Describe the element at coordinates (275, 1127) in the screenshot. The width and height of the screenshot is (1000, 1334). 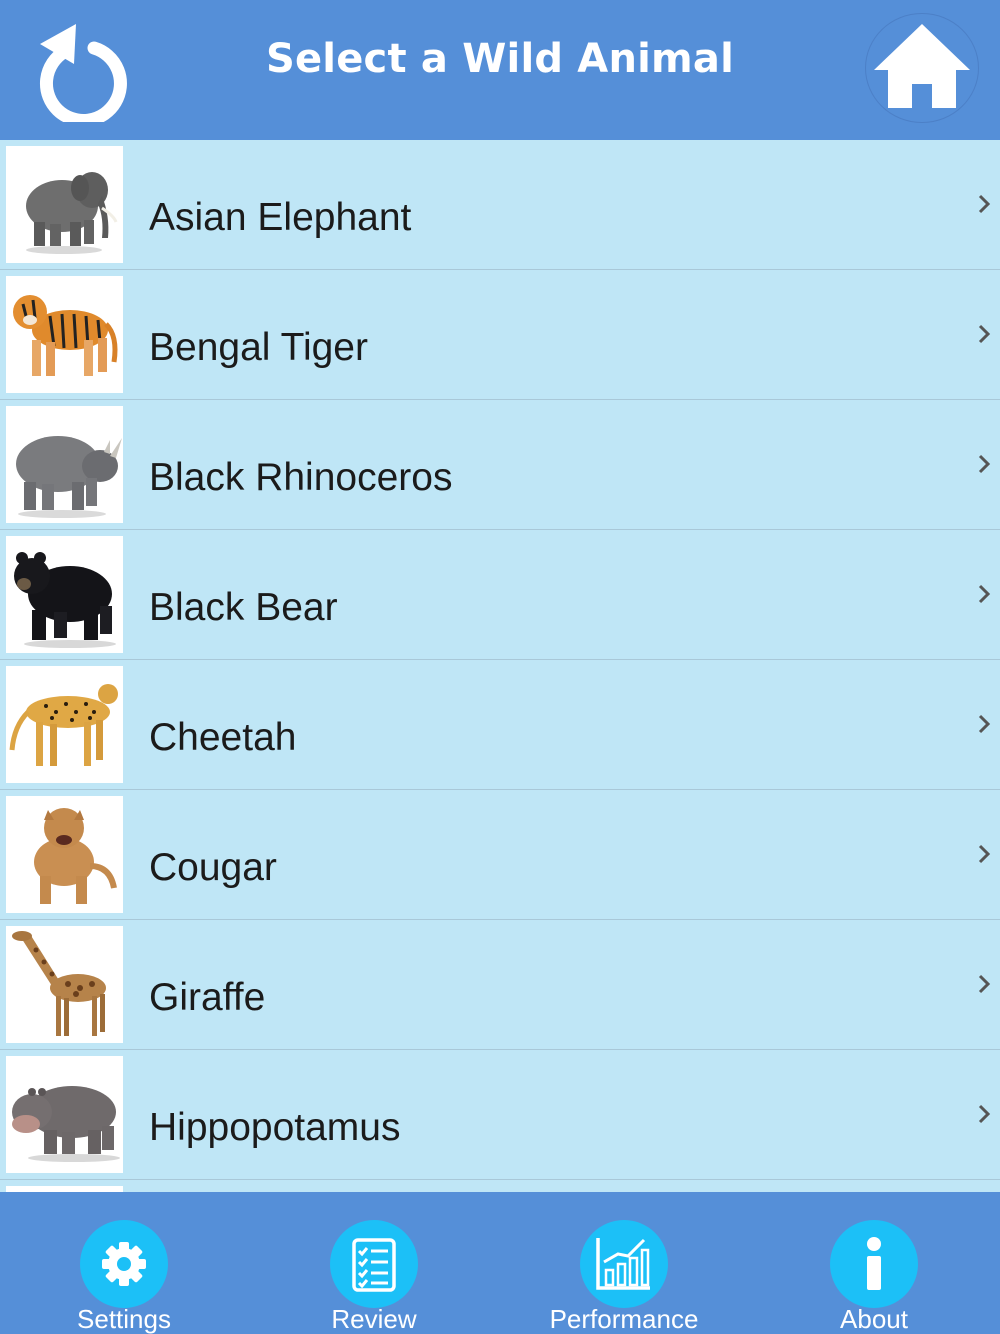
I see `list-item-label: Hippopotamus` at that location.